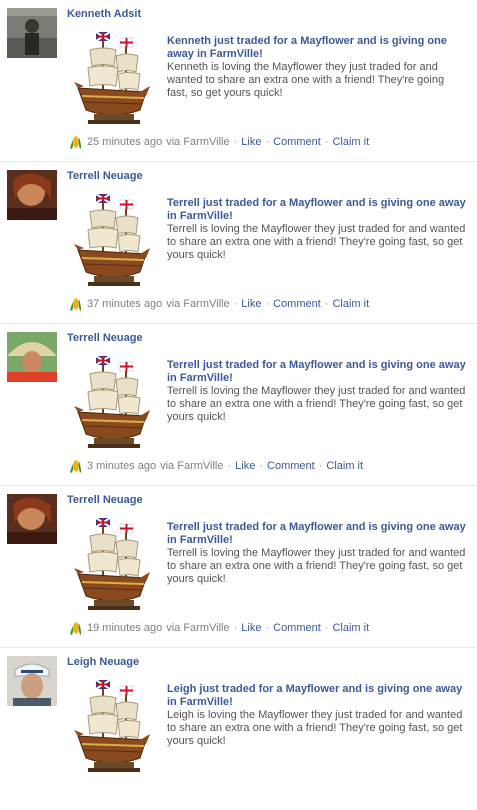 Image resolution: width=477 pixels, height=810 pixels. I want to click on timestamp: 25 minutes ago, so click(124, 142).